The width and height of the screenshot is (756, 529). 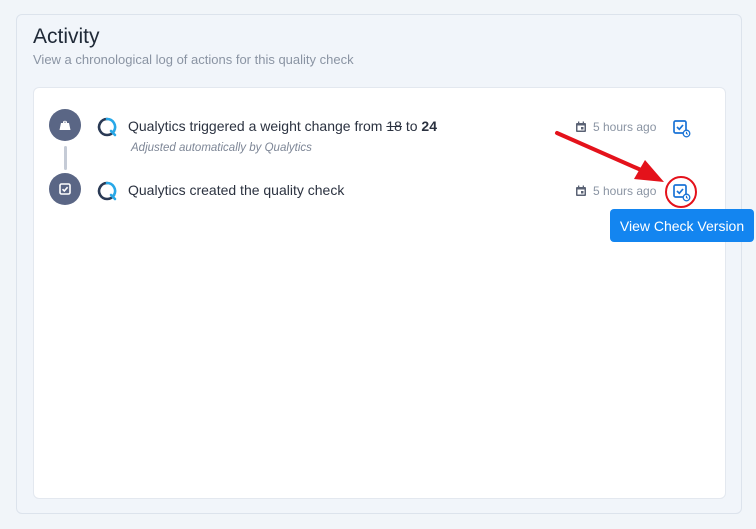 What do you see at coordinates (65, 158) in the screenshot?
I see `timeline-connector` at bounding box center [65, 158].